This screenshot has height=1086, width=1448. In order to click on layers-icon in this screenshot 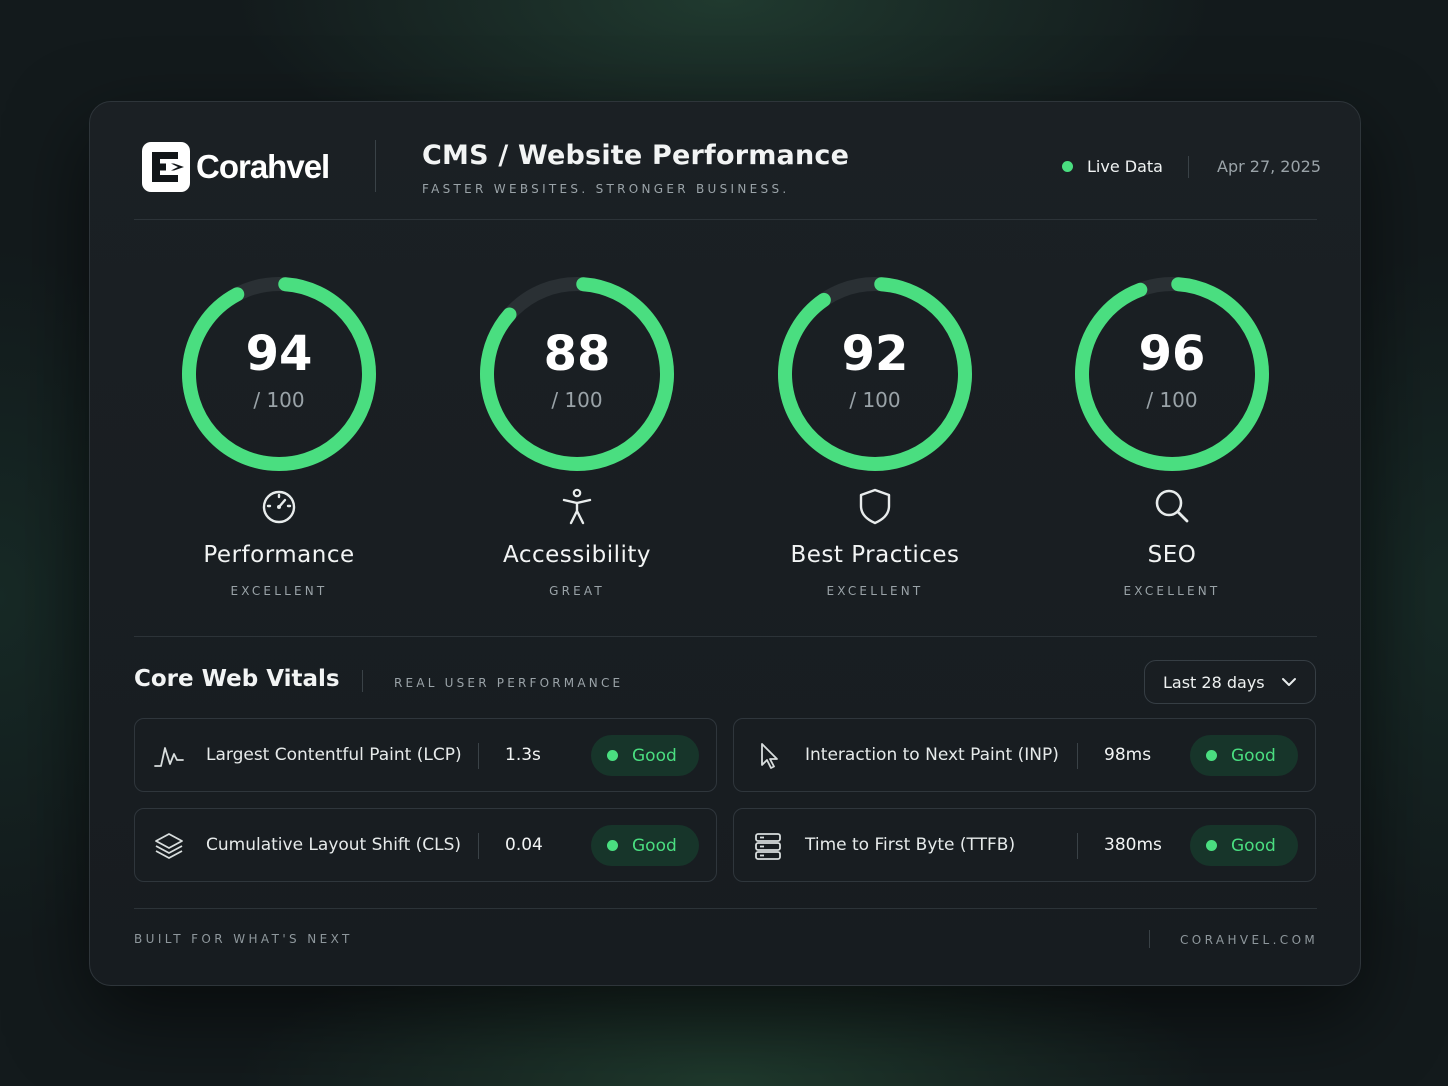, I will do `click(169, 846)`.